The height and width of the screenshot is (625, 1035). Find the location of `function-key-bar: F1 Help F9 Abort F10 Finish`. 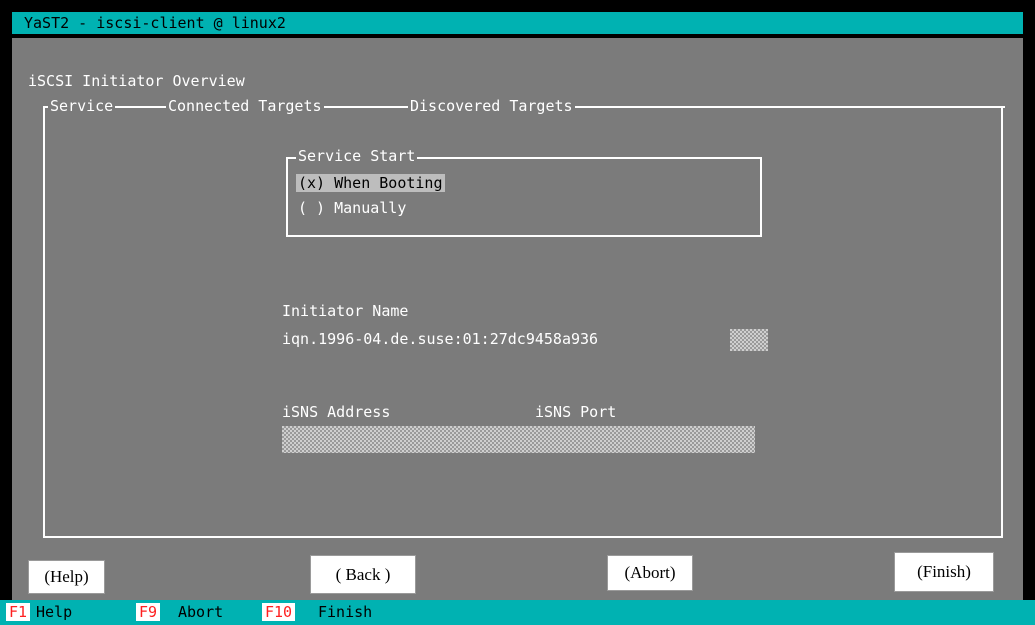

function-key-bar: F1 Help F9 Abort F10 Finish is located at coordinates (517, 612).